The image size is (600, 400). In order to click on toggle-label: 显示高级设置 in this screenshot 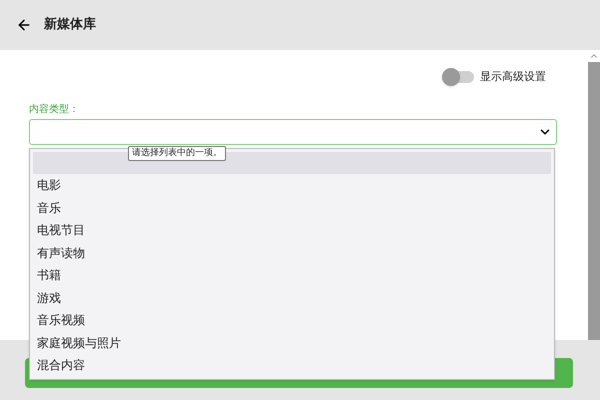, I will do `click(513, 77)`.